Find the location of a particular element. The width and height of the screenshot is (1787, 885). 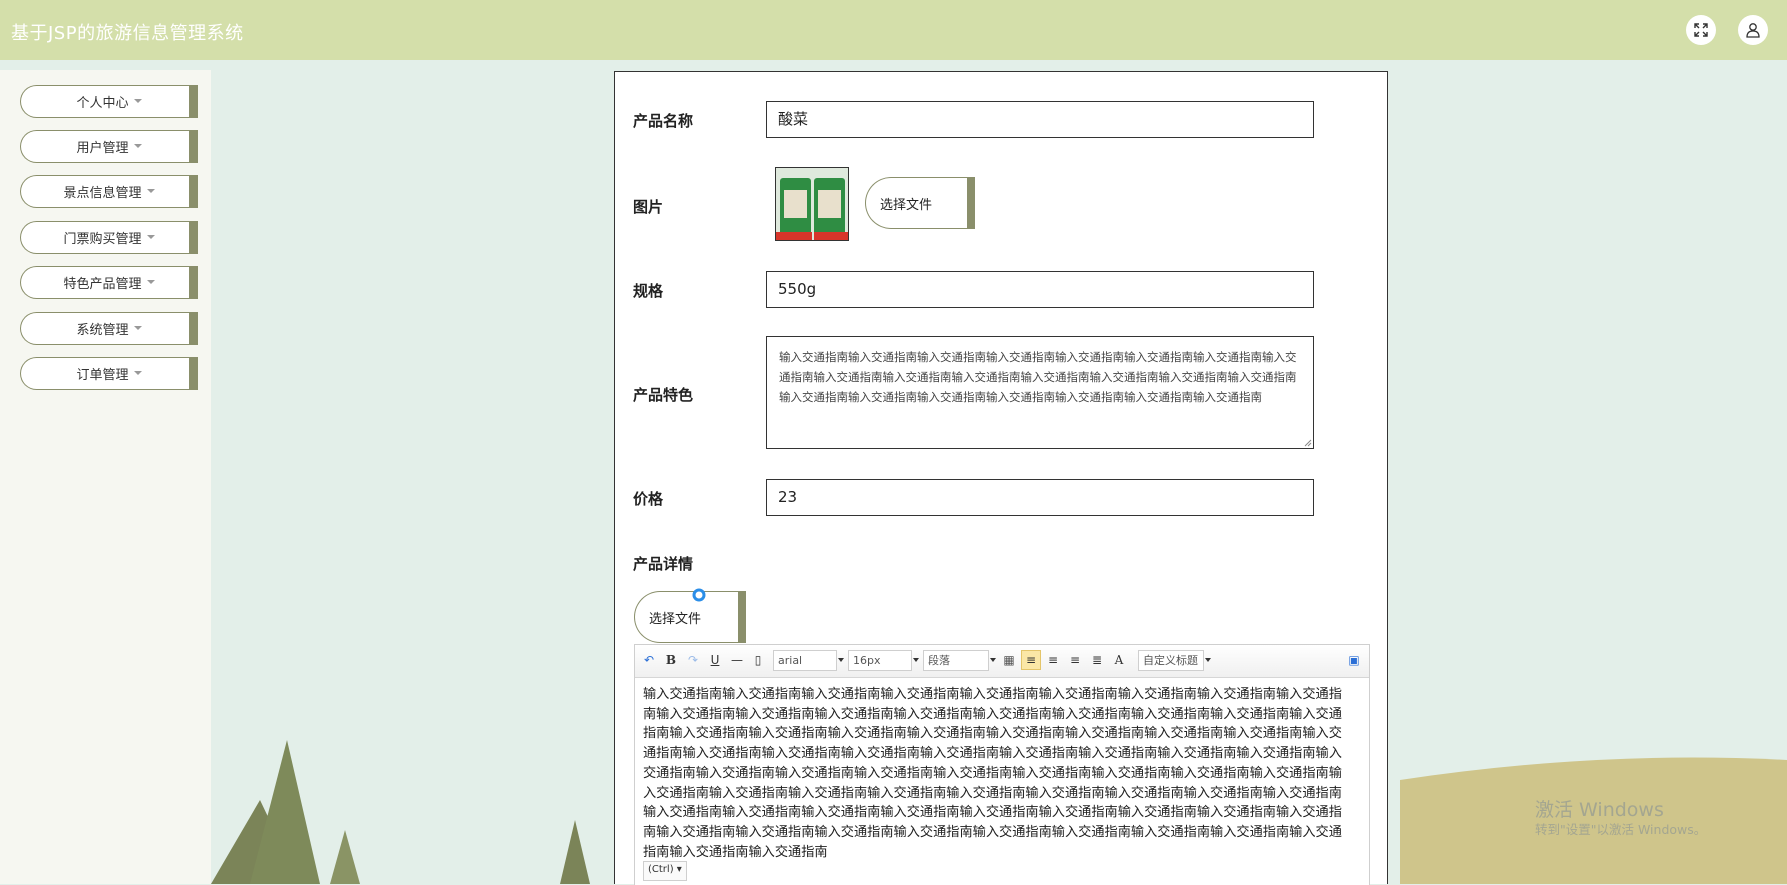

sidebar-item-label: 订单管理 is located at coordinates (102, 375).